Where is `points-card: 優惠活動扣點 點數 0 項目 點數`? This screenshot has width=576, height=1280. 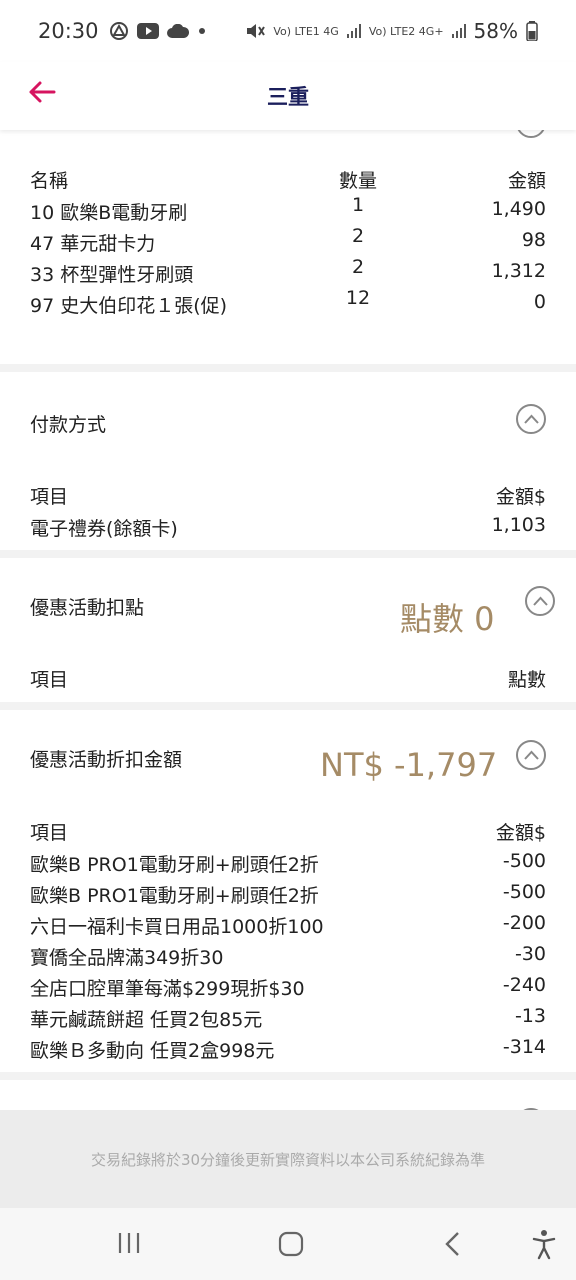 points-card: 優惠活動扣點 點數 0 項目 點數 is located at coordinates (288, 630).